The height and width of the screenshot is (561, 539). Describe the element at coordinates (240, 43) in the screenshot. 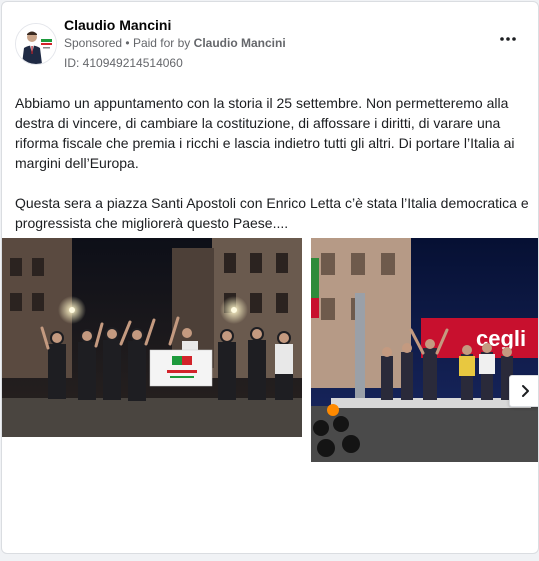

I see `paid-for-name: Claudio Mancini` at that location.